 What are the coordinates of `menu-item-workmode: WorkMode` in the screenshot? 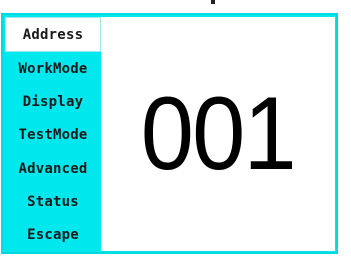 It's located at (53, 69).